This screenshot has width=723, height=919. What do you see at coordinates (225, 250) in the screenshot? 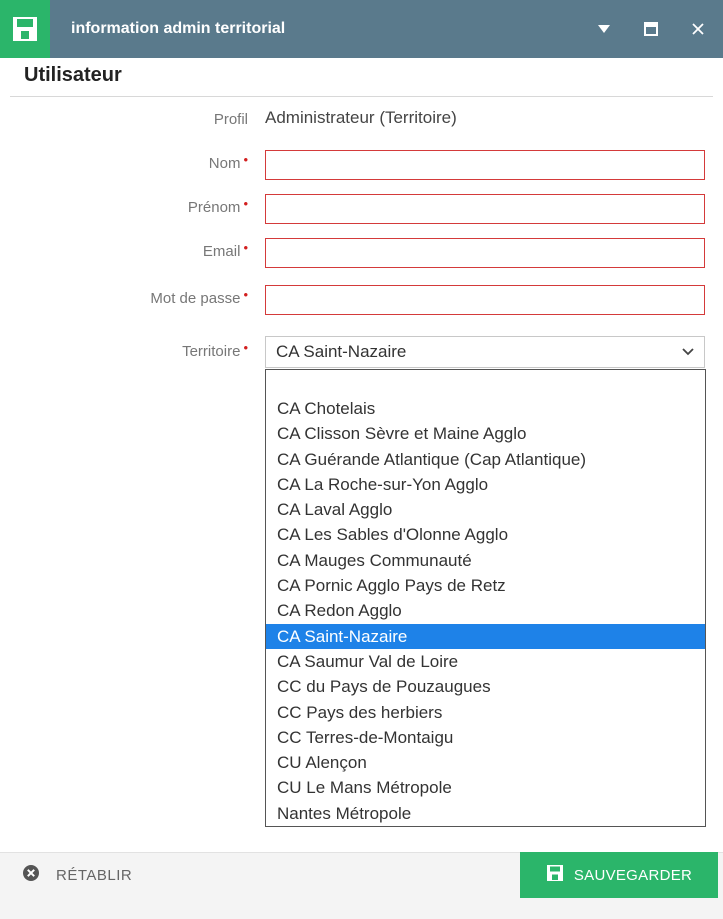
I see `email-label: Email •` at bounding box center [225, 250].